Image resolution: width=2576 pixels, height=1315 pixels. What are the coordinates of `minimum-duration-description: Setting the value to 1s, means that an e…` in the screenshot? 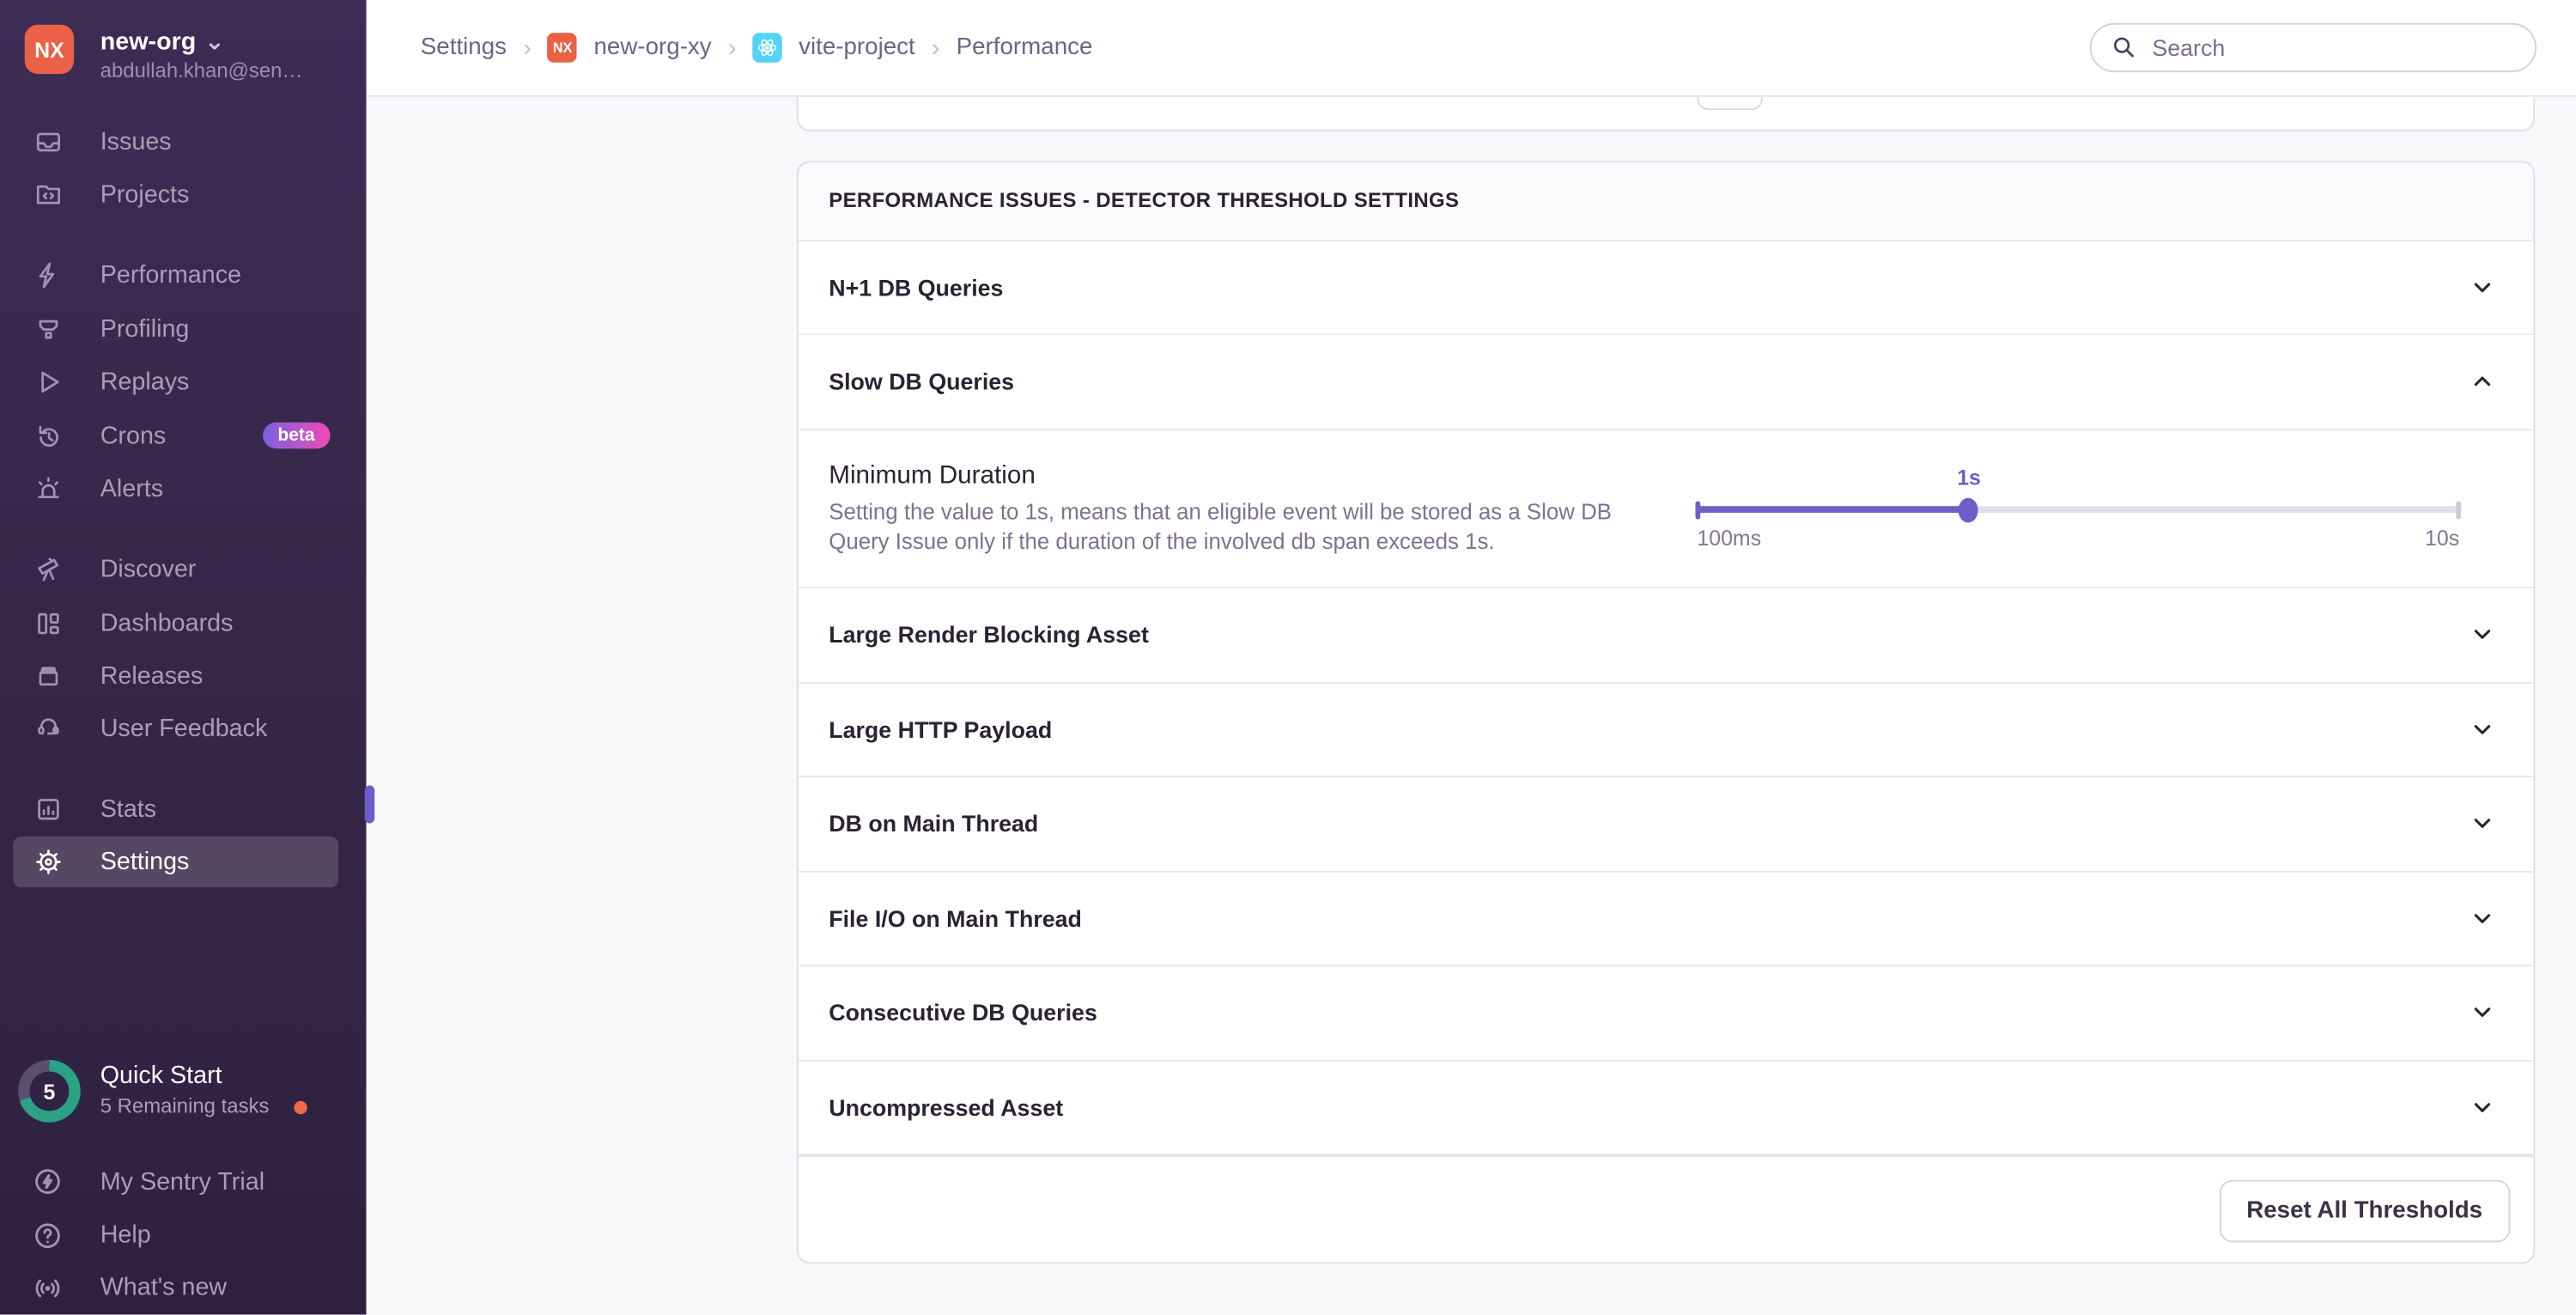 It's located at (1221, 525).